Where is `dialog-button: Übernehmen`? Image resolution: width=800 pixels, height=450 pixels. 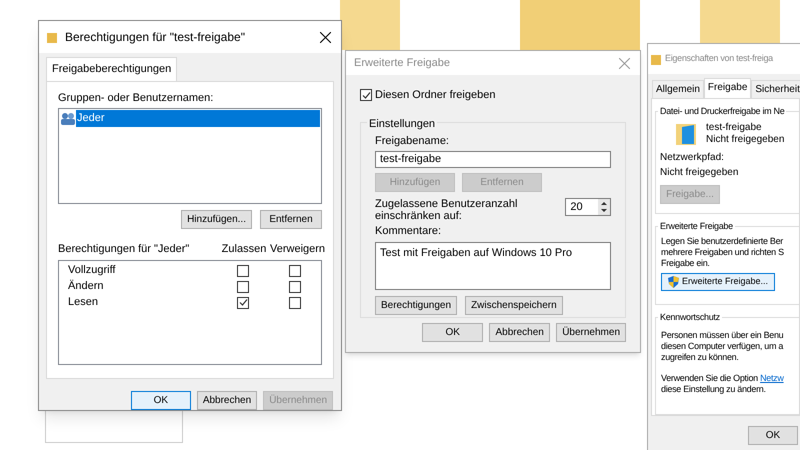 dialog-button: Übernehmen is located at coordinates (591, 332).